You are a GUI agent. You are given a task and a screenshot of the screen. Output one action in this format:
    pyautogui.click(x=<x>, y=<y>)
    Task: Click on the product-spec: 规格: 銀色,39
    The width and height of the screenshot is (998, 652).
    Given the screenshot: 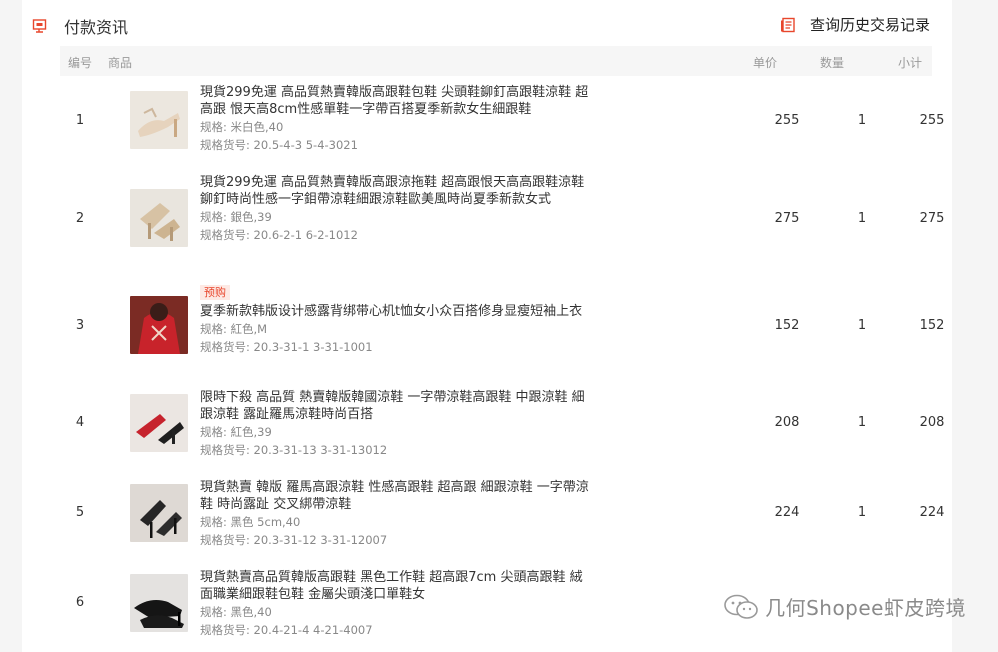 What is the action you would take?
    pyautogui.click(x=397, y=217)
    